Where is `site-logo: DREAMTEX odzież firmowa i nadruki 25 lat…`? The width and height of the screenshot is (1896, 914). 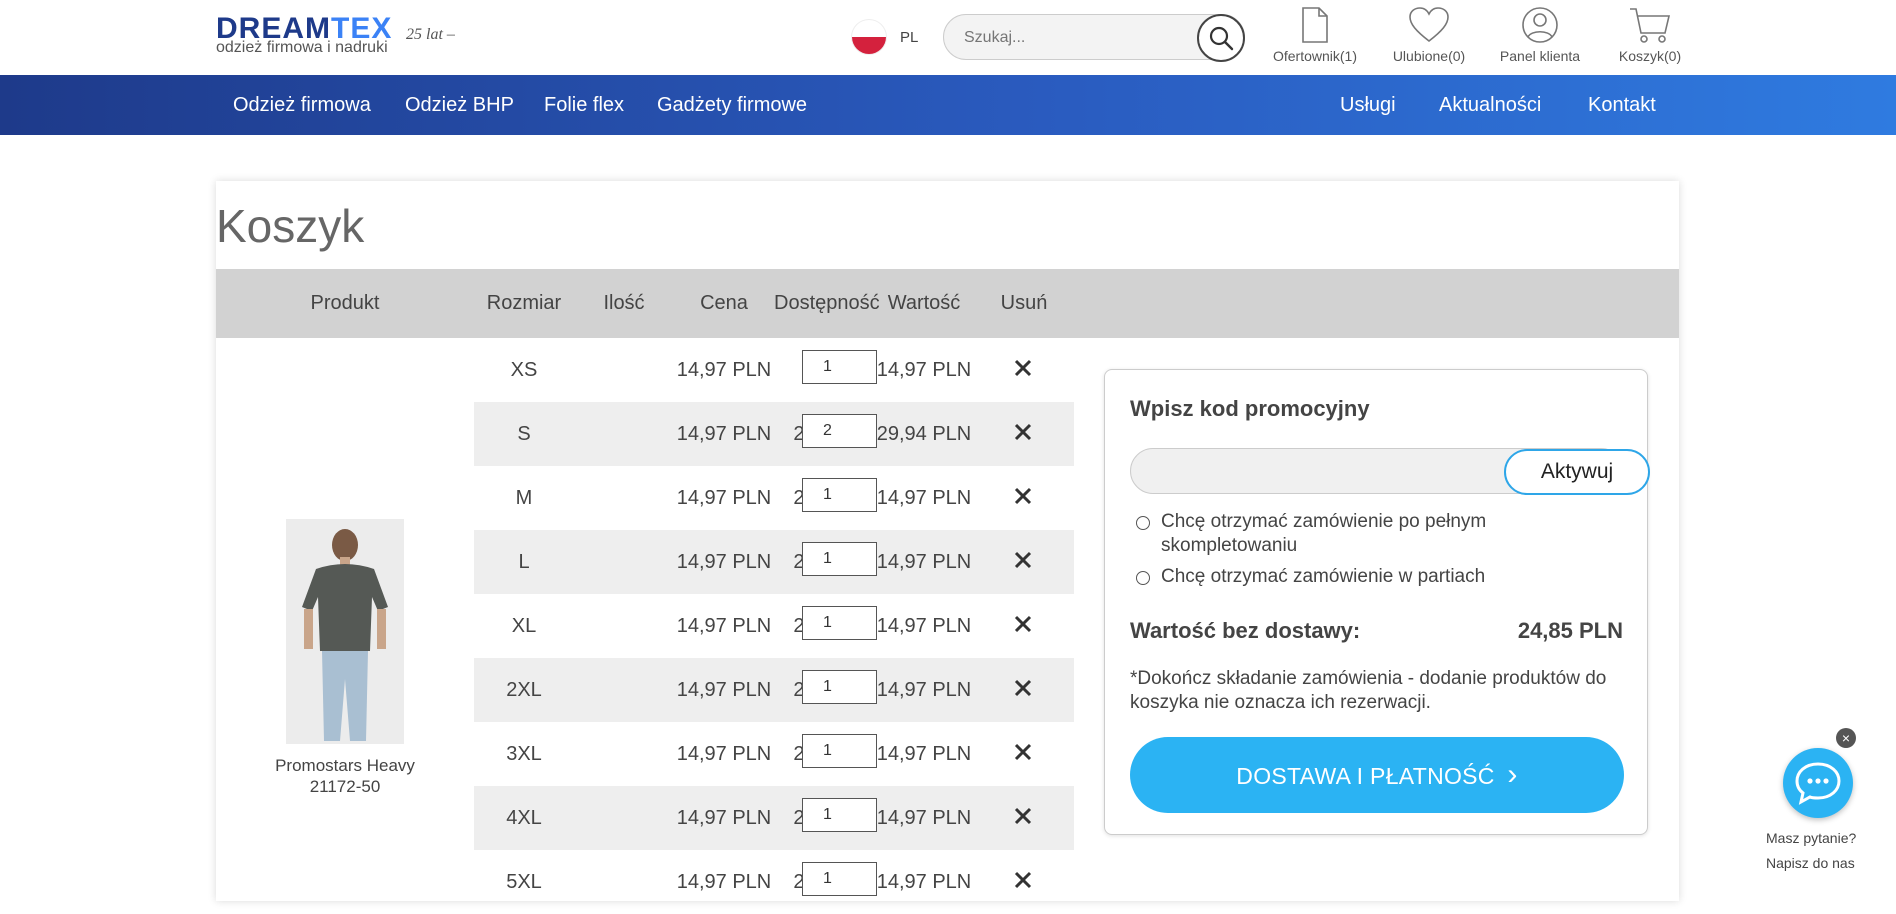 site-logo: DREAMTEX odzież firmowa i nadruki 25 lat… is located at coordinates (341, 35).